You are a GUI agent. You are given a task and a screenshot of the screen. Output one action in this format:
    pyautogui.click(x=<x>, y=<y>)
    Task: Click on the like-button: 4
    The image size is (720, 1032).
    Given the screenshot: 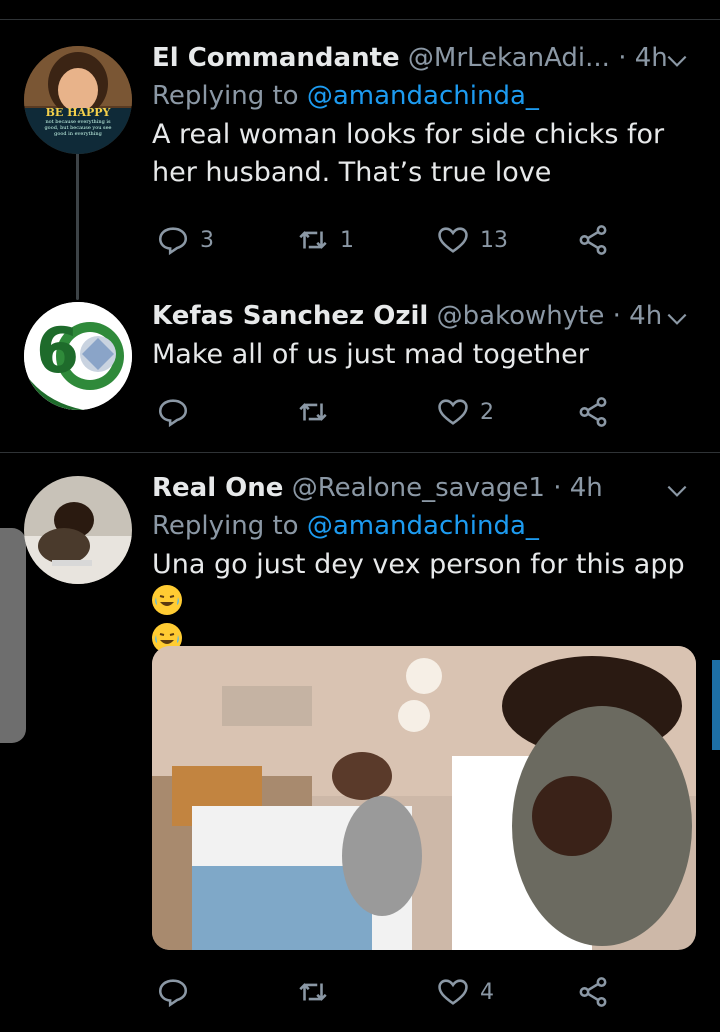 What is the action you would take?
    pyautogui.click(x=465, y=992)
    